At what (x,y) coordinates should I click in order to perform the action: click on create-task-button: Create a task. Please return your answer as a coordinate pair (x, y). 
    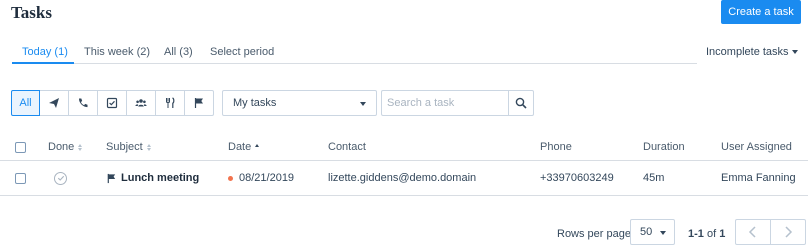
    Looking at the image, I should click on (761, 12).